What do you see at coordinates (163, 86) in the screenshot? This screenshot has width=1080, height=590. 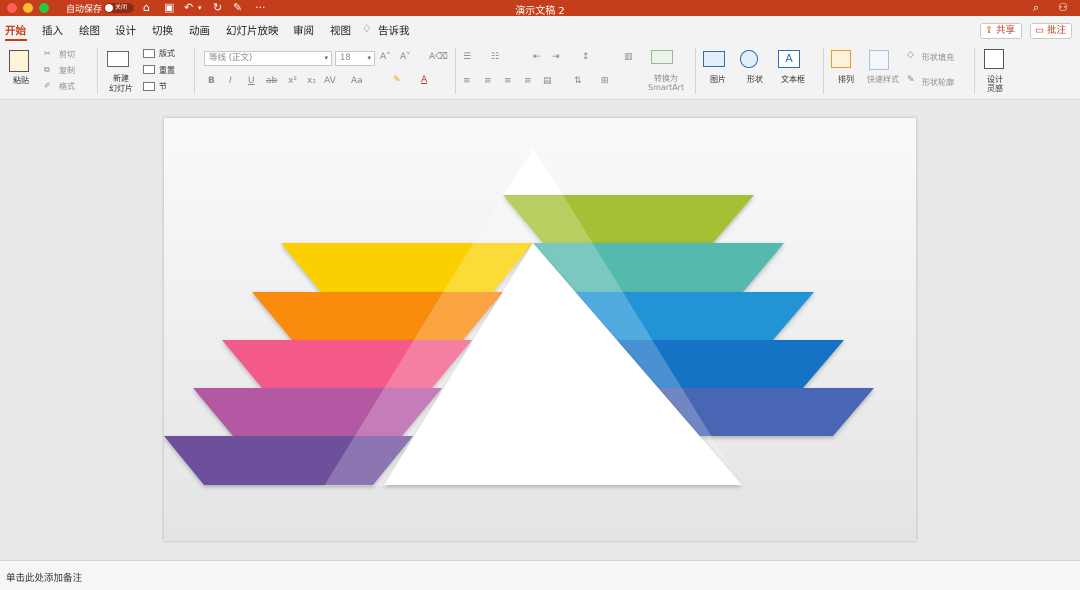 I see `section-label: 节` at bounding box center [163, 86].